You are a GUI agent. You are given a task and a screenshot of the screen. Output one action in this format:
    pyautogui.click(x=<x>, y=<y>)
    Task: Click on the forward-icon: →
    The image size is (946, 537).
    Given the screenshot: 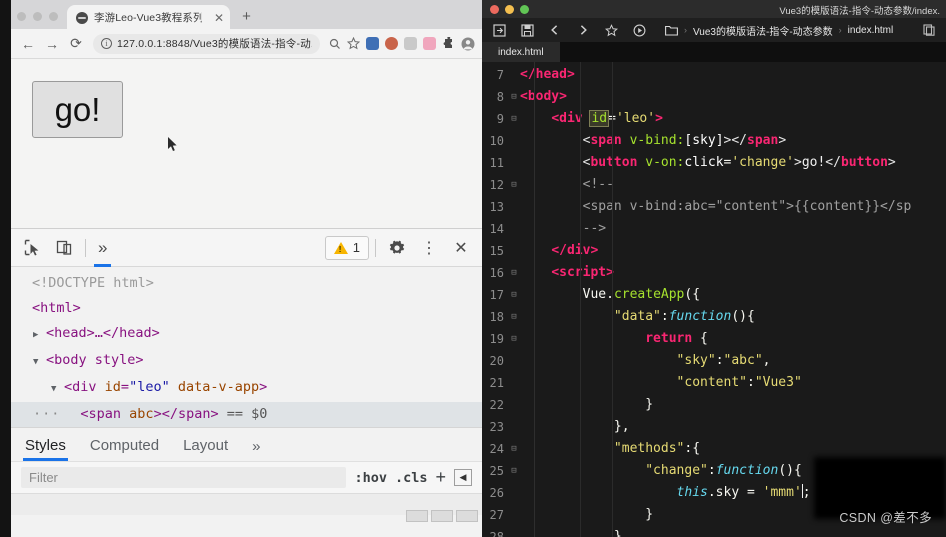 What is the action you would take?
    pyautogui.click(x=52, y=44)
    